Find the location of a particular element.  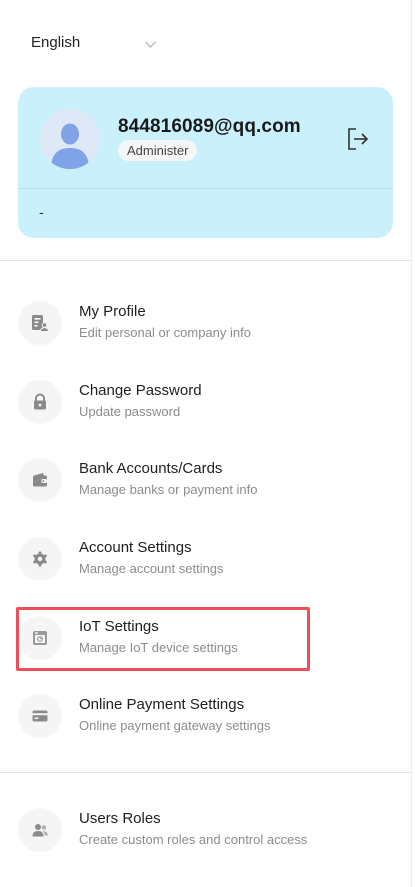

menu-item-iot-settings: IoT Settings Manage IoT device settings is located at coordinates (208, 644).